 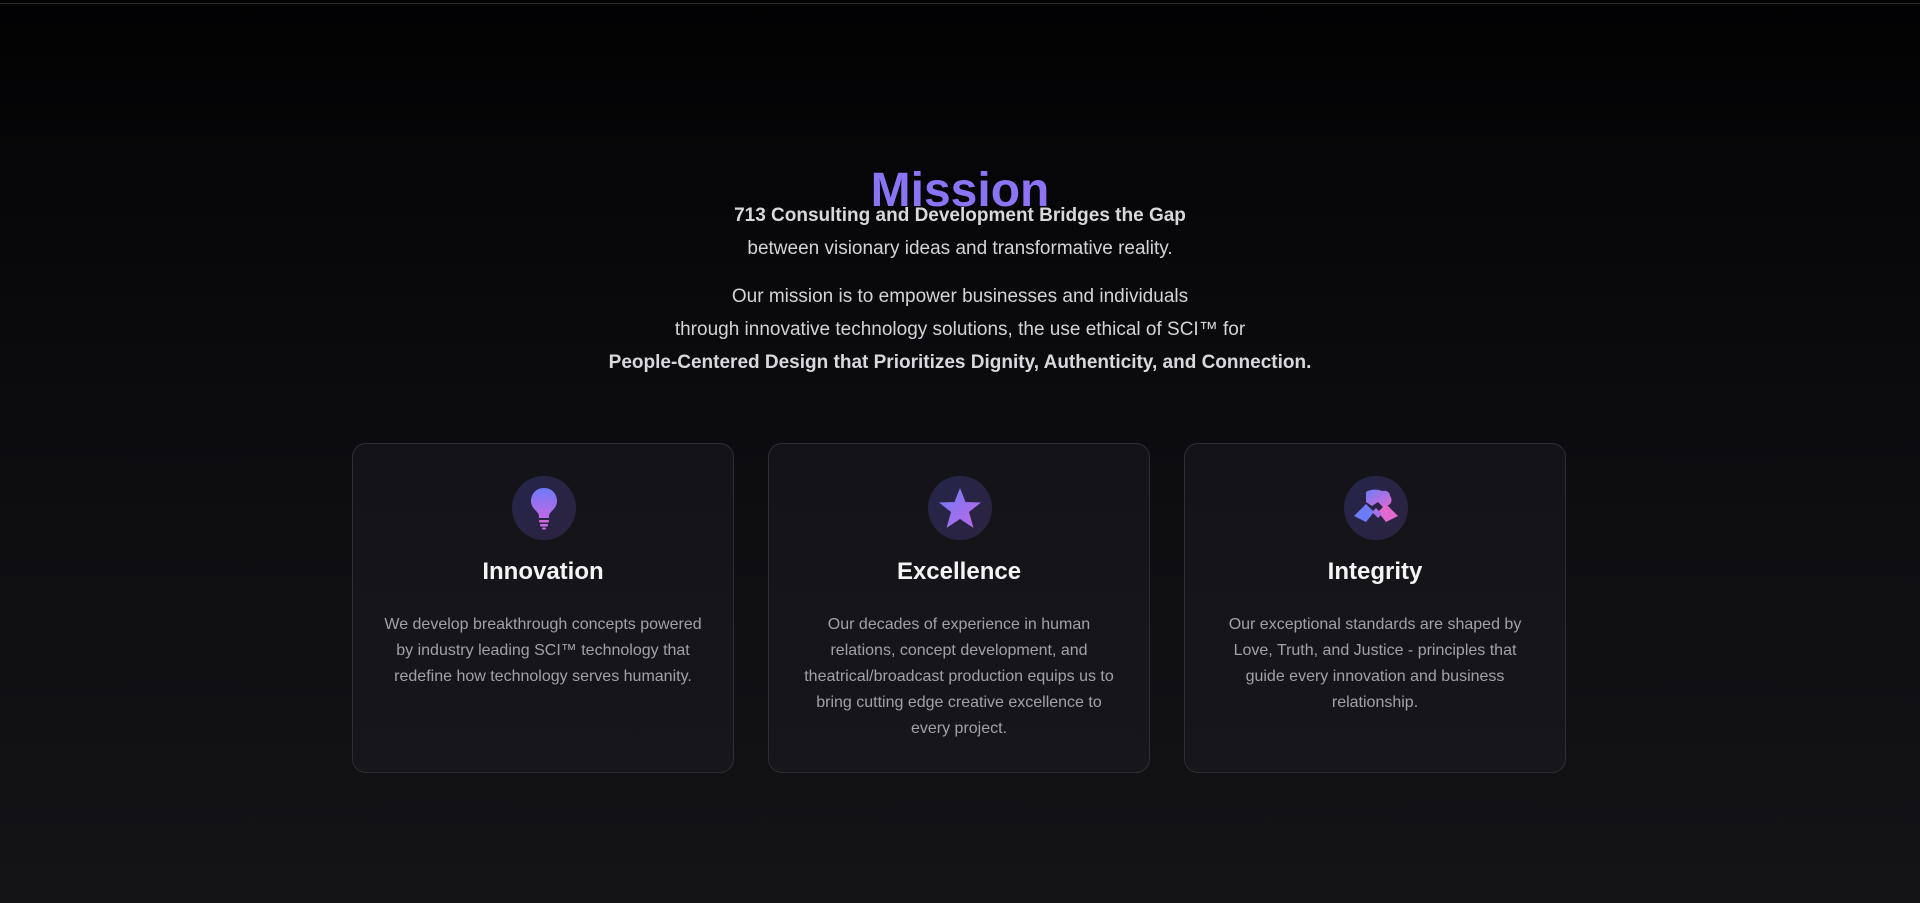 What do you see at coordinates (1375, 571) in the screenshot?
I see `card-title: Integrity` at bounding box center [1375, 571].